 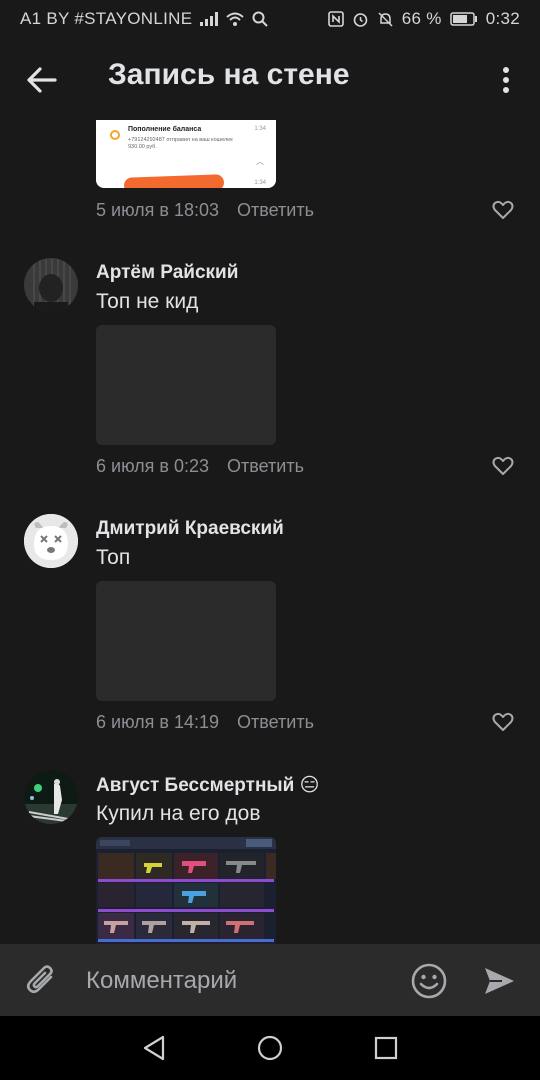 I want to click on game-inventory-screenshot, so click(x=186, y=890).